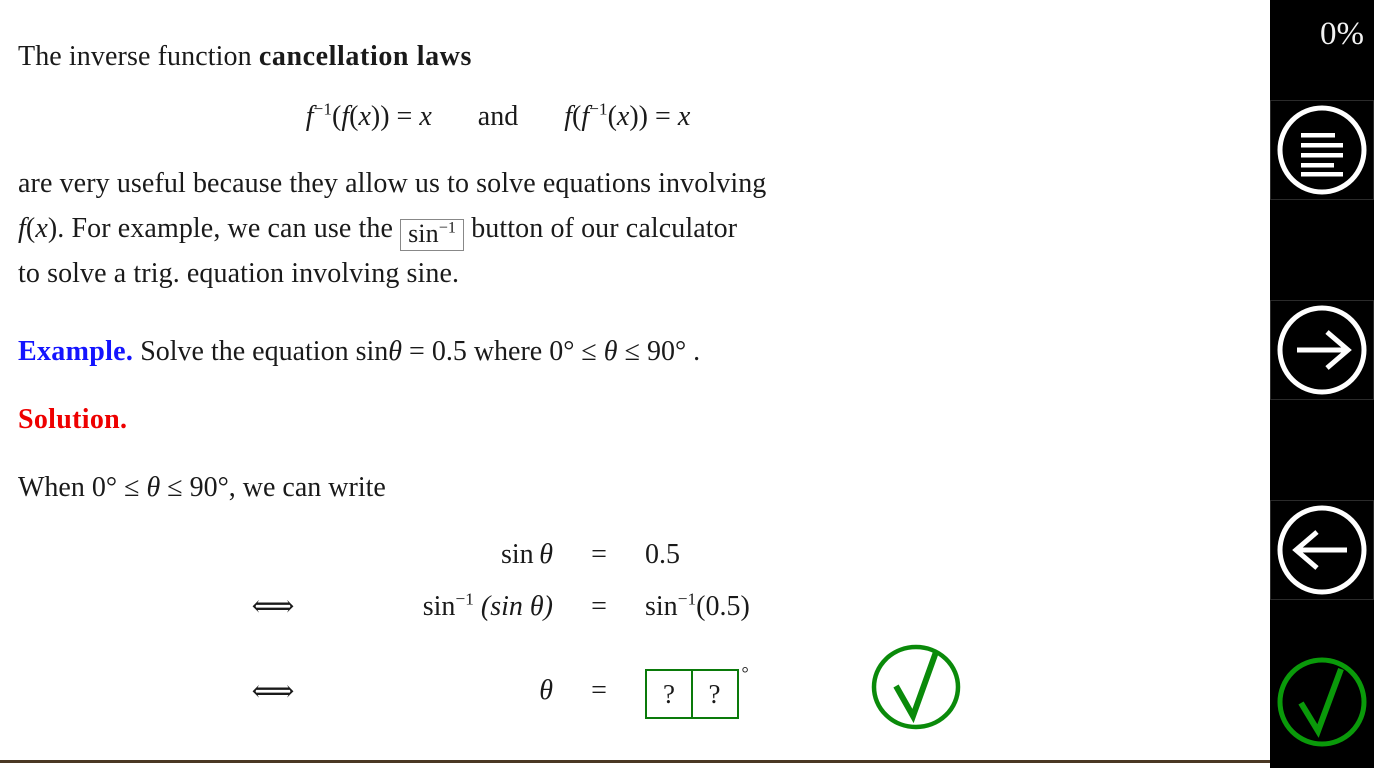 The image size is (1374, 768). Describe the element at coordinates (526, 554) in the screenshot. I see `derivation-lhs-1: sin θ` at that location.